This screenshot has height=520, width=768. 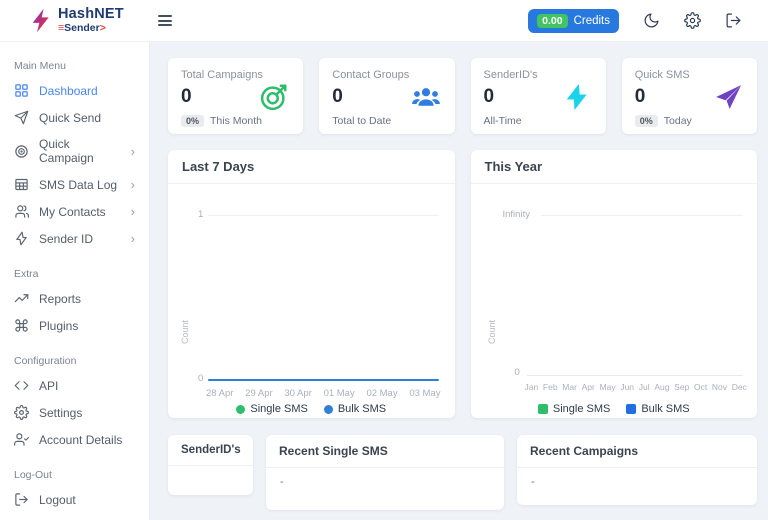 What do you see at coordinates (74, 499) in the screenshot?
I see `sidebar-item-logout: Logout` at bounding box center [74, 499].